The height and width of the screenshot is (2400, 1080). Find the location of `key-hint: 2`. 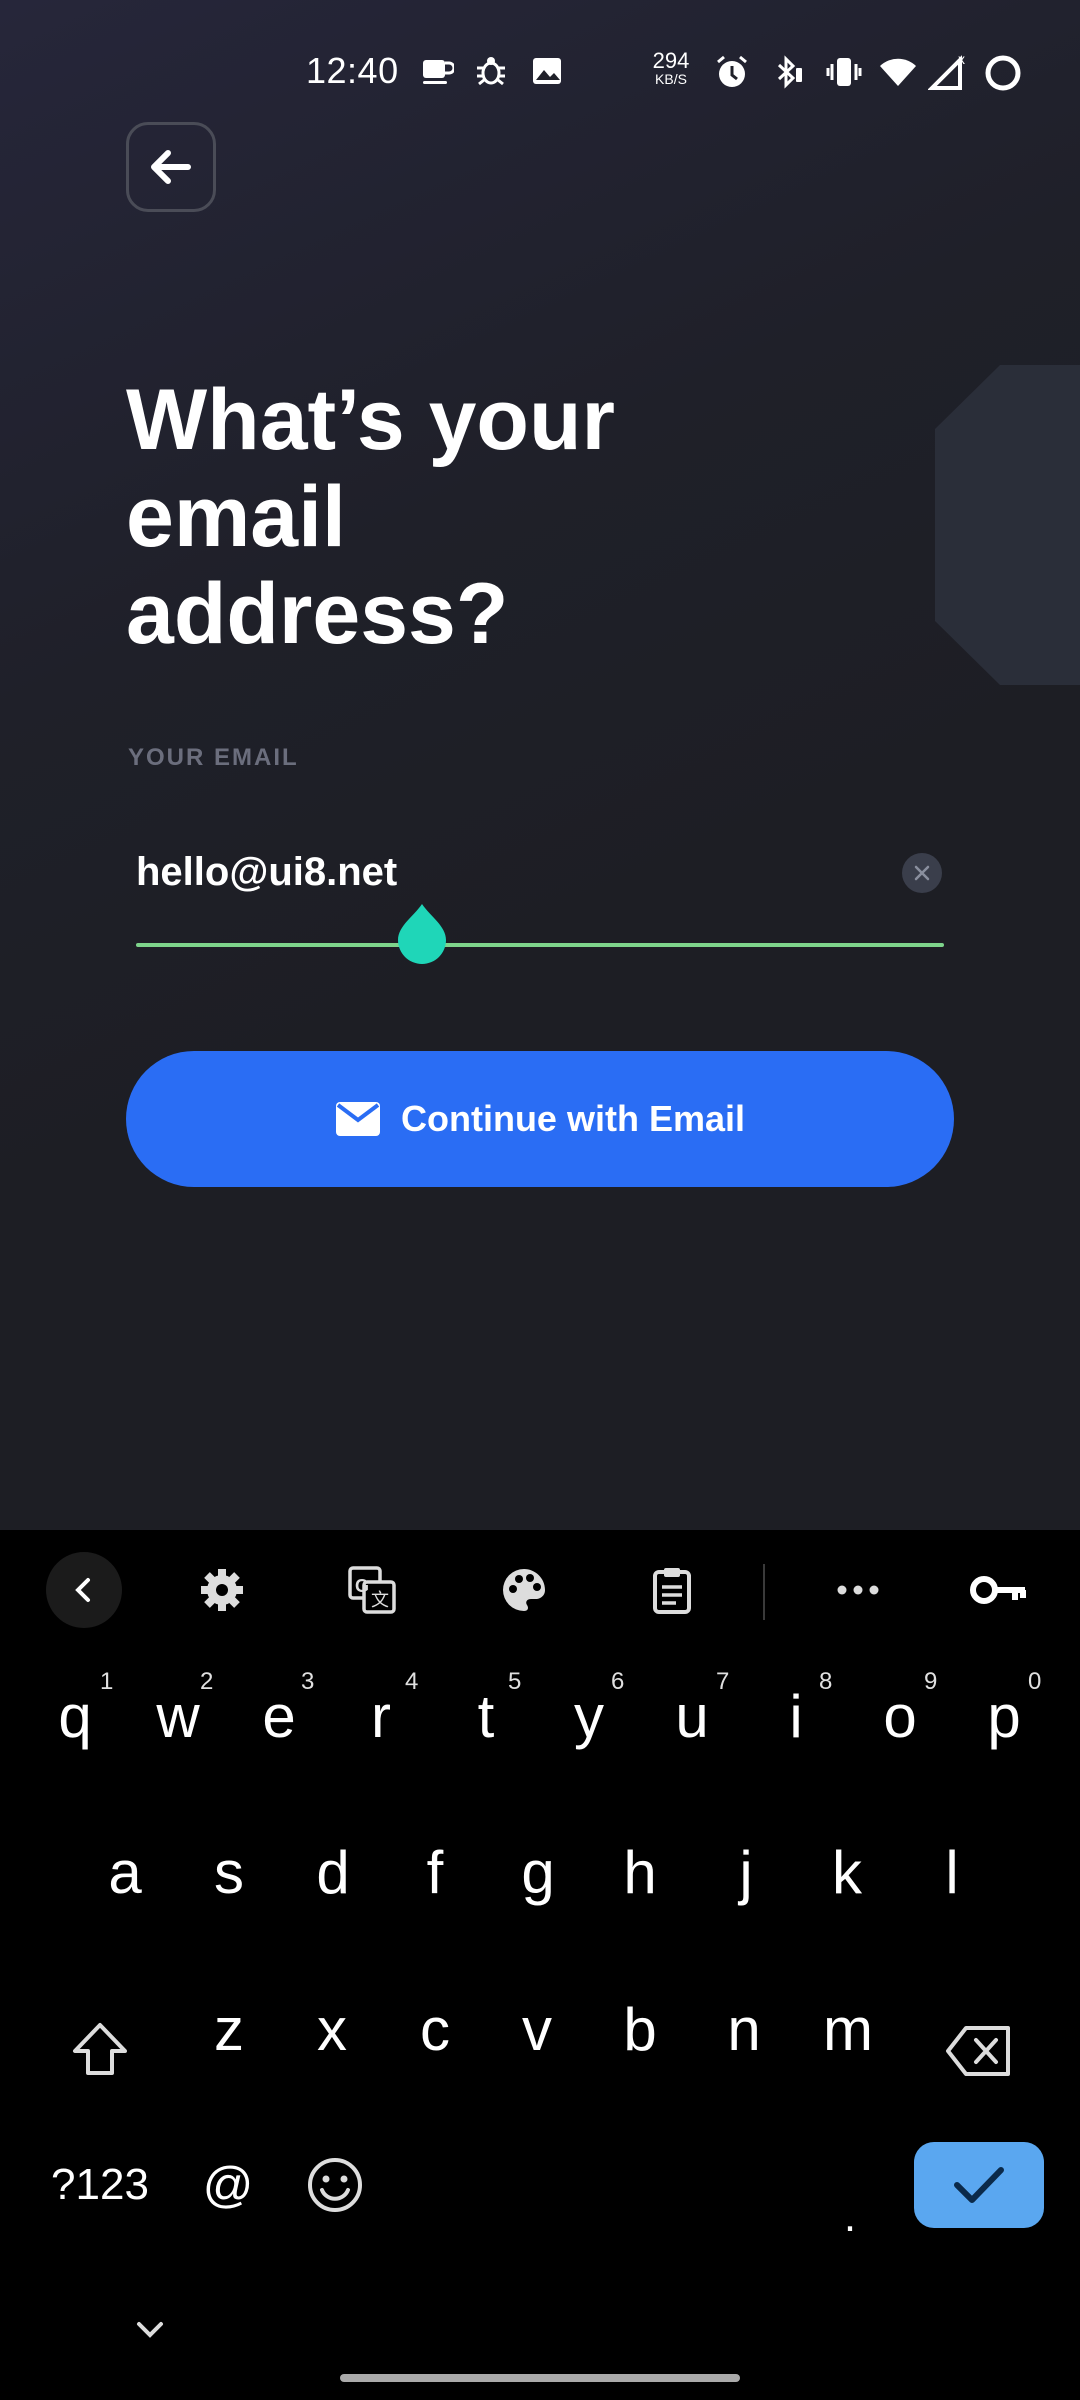

key-hint: 2 is located at coordinates (207, 1681).